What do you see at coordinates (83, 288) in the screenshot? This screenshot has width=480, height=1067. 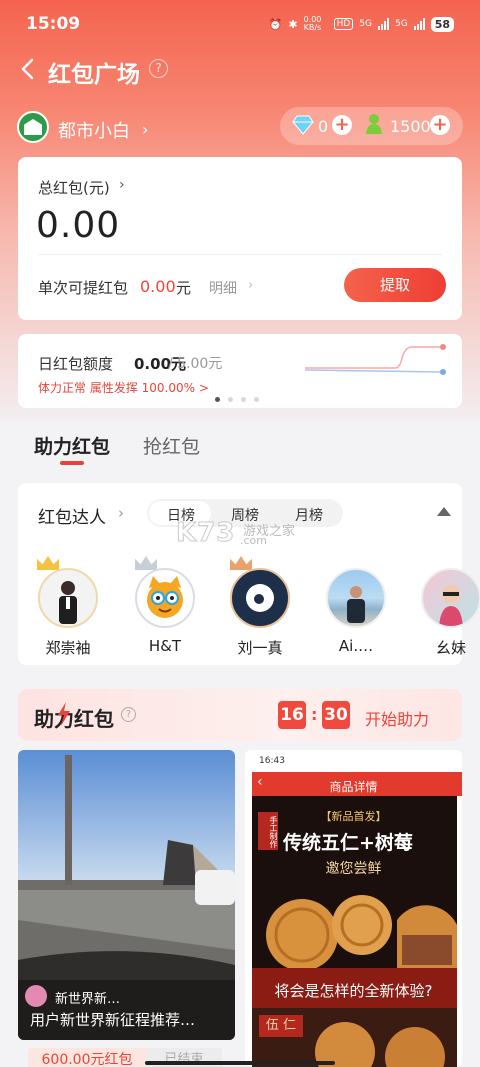 I see `withdraw-label: 单次可提红包` at bounding box center [83, 288].